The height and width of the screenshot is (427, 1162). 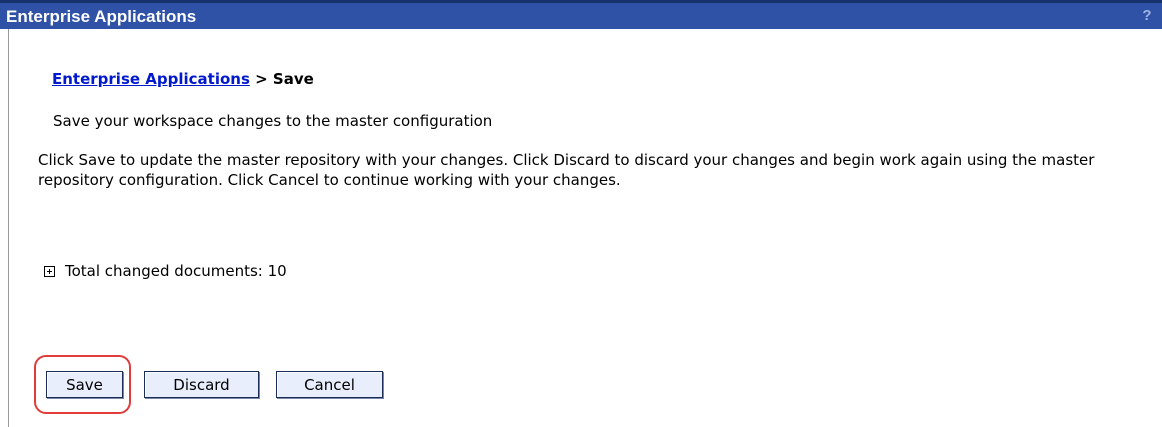 What do you see at coordinates (49, 271) in the screenshot?
I see `expand-icon` at bounding box center [49, 271].